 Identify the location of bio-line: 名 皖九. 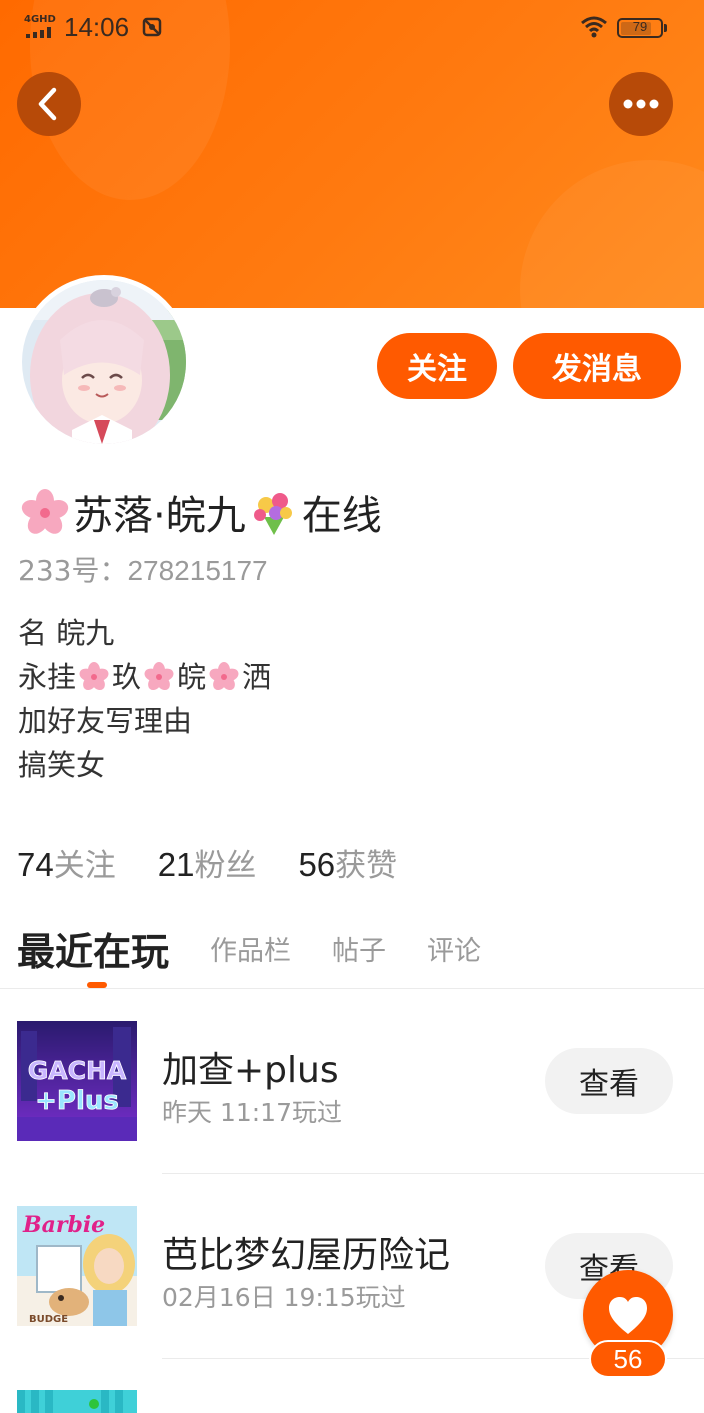
(66, 633).